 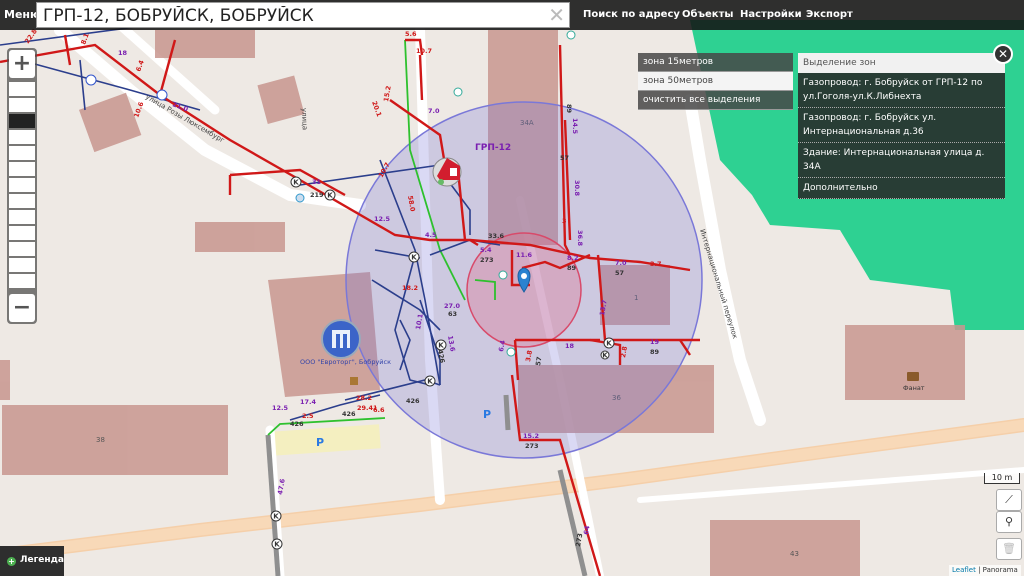 I want to click on panel-title: Выделение зон, so click(x=901, y=63).